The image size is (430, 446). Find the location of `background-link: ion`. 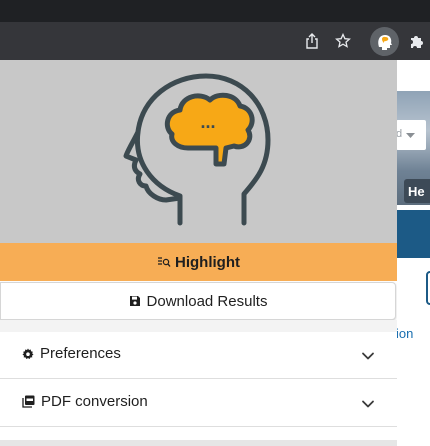

background-link: ion is located at coordinates (404, 333).